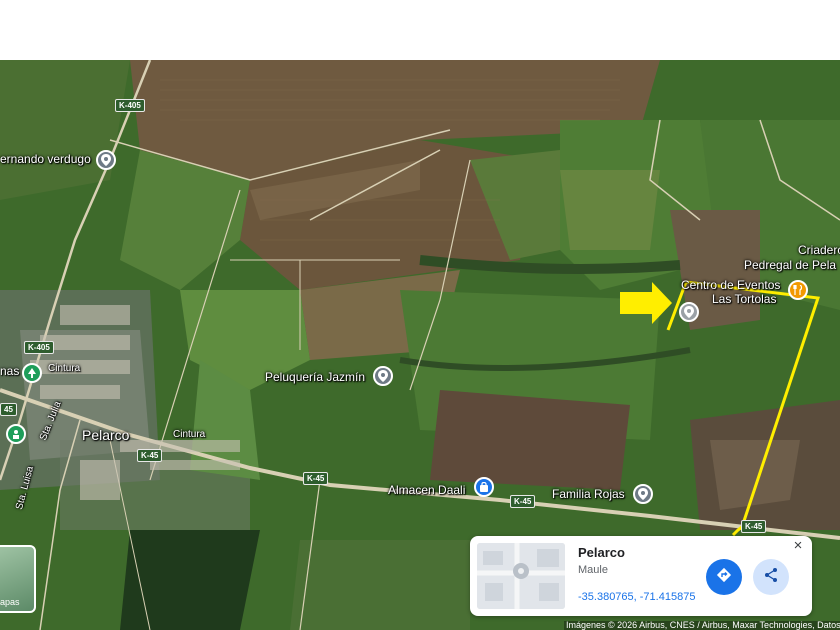 This screenshot has width=840, height=630. I want to click on label-cintura-2: Cintura, so click(189, 434).